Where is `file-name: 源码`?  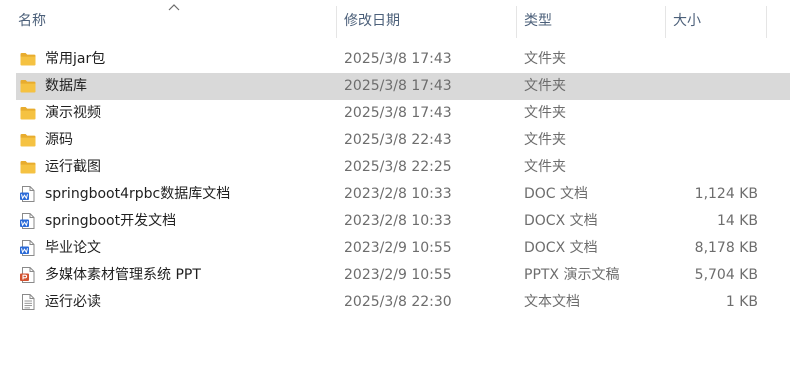
file-name: 源码 is located at coordinates (59, 140).